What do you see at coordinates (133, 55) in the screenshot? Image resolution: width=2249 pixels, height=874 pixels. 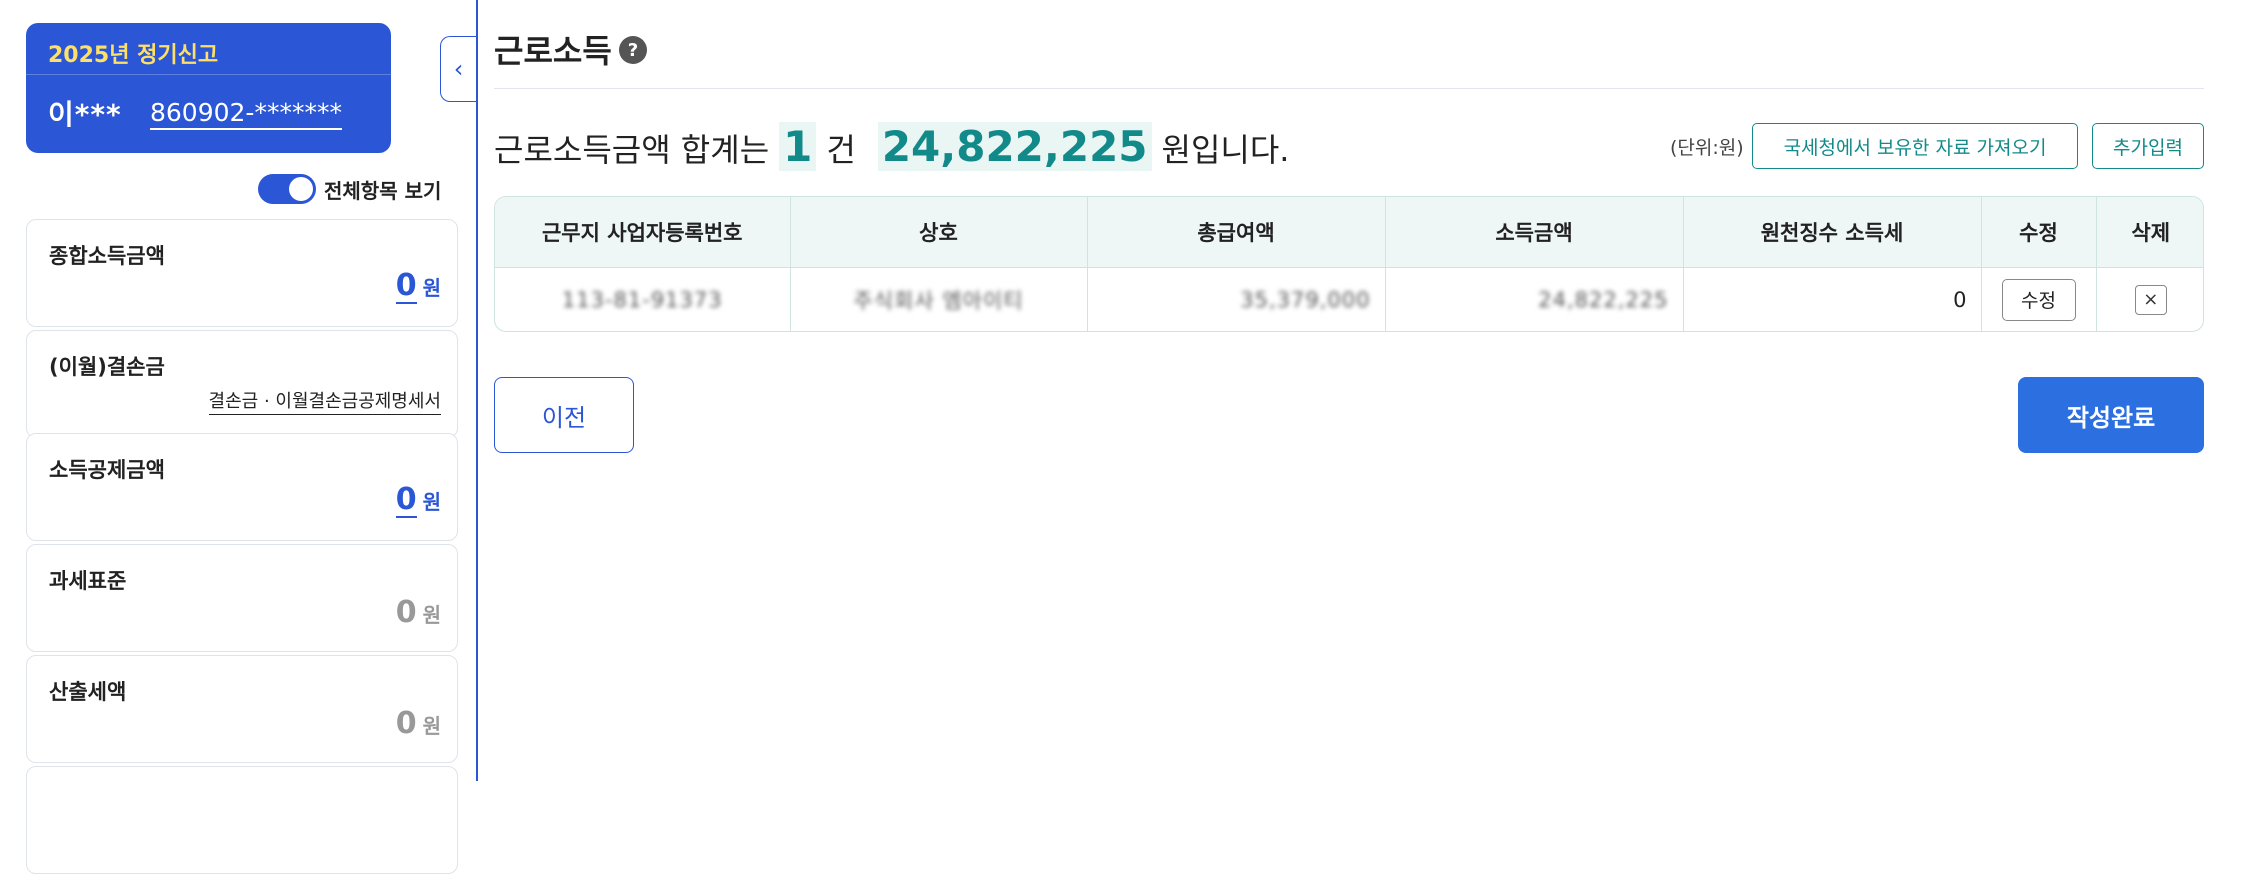 I see `report-title: 2025년 정기신고` at bounding box center [133, 55].